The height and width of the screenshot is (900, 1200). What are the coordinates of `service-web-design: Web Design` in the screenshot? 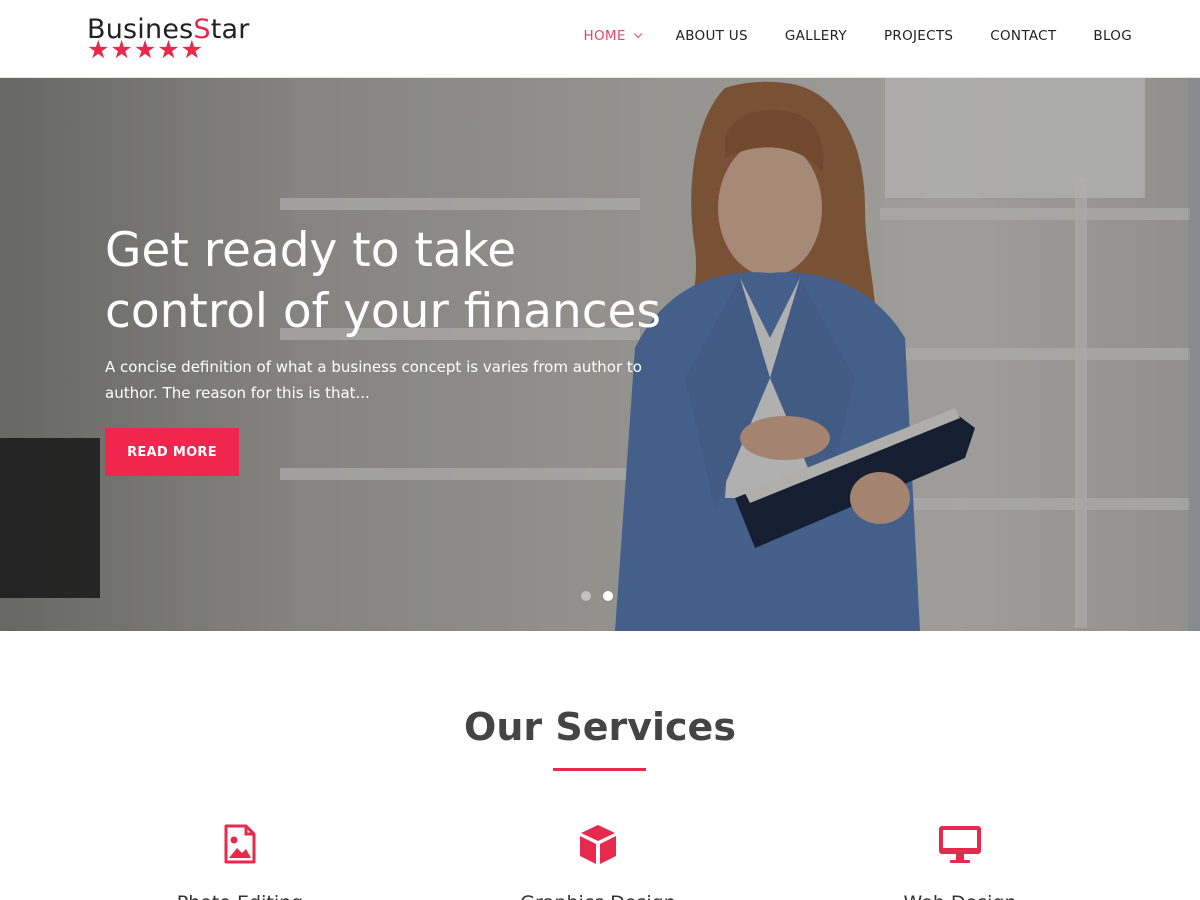 It's located at (960, 861).